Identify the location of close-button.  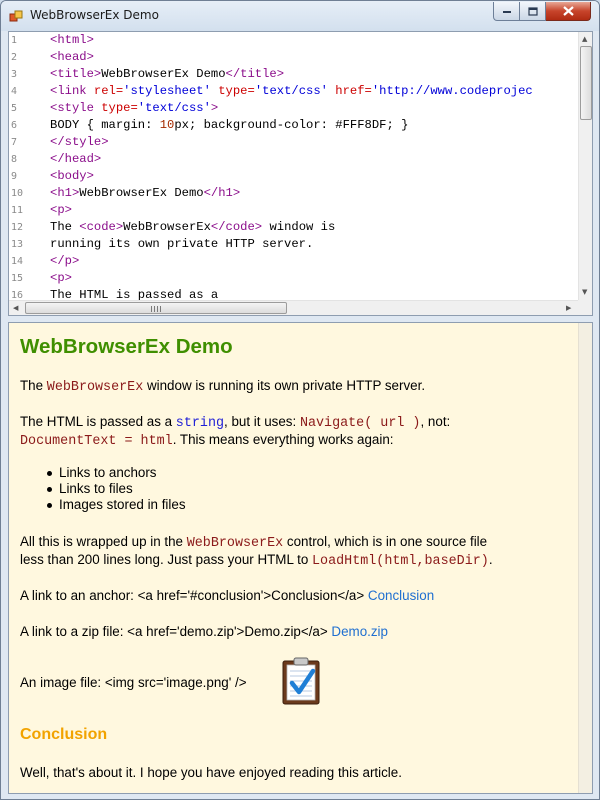
(568, 11).